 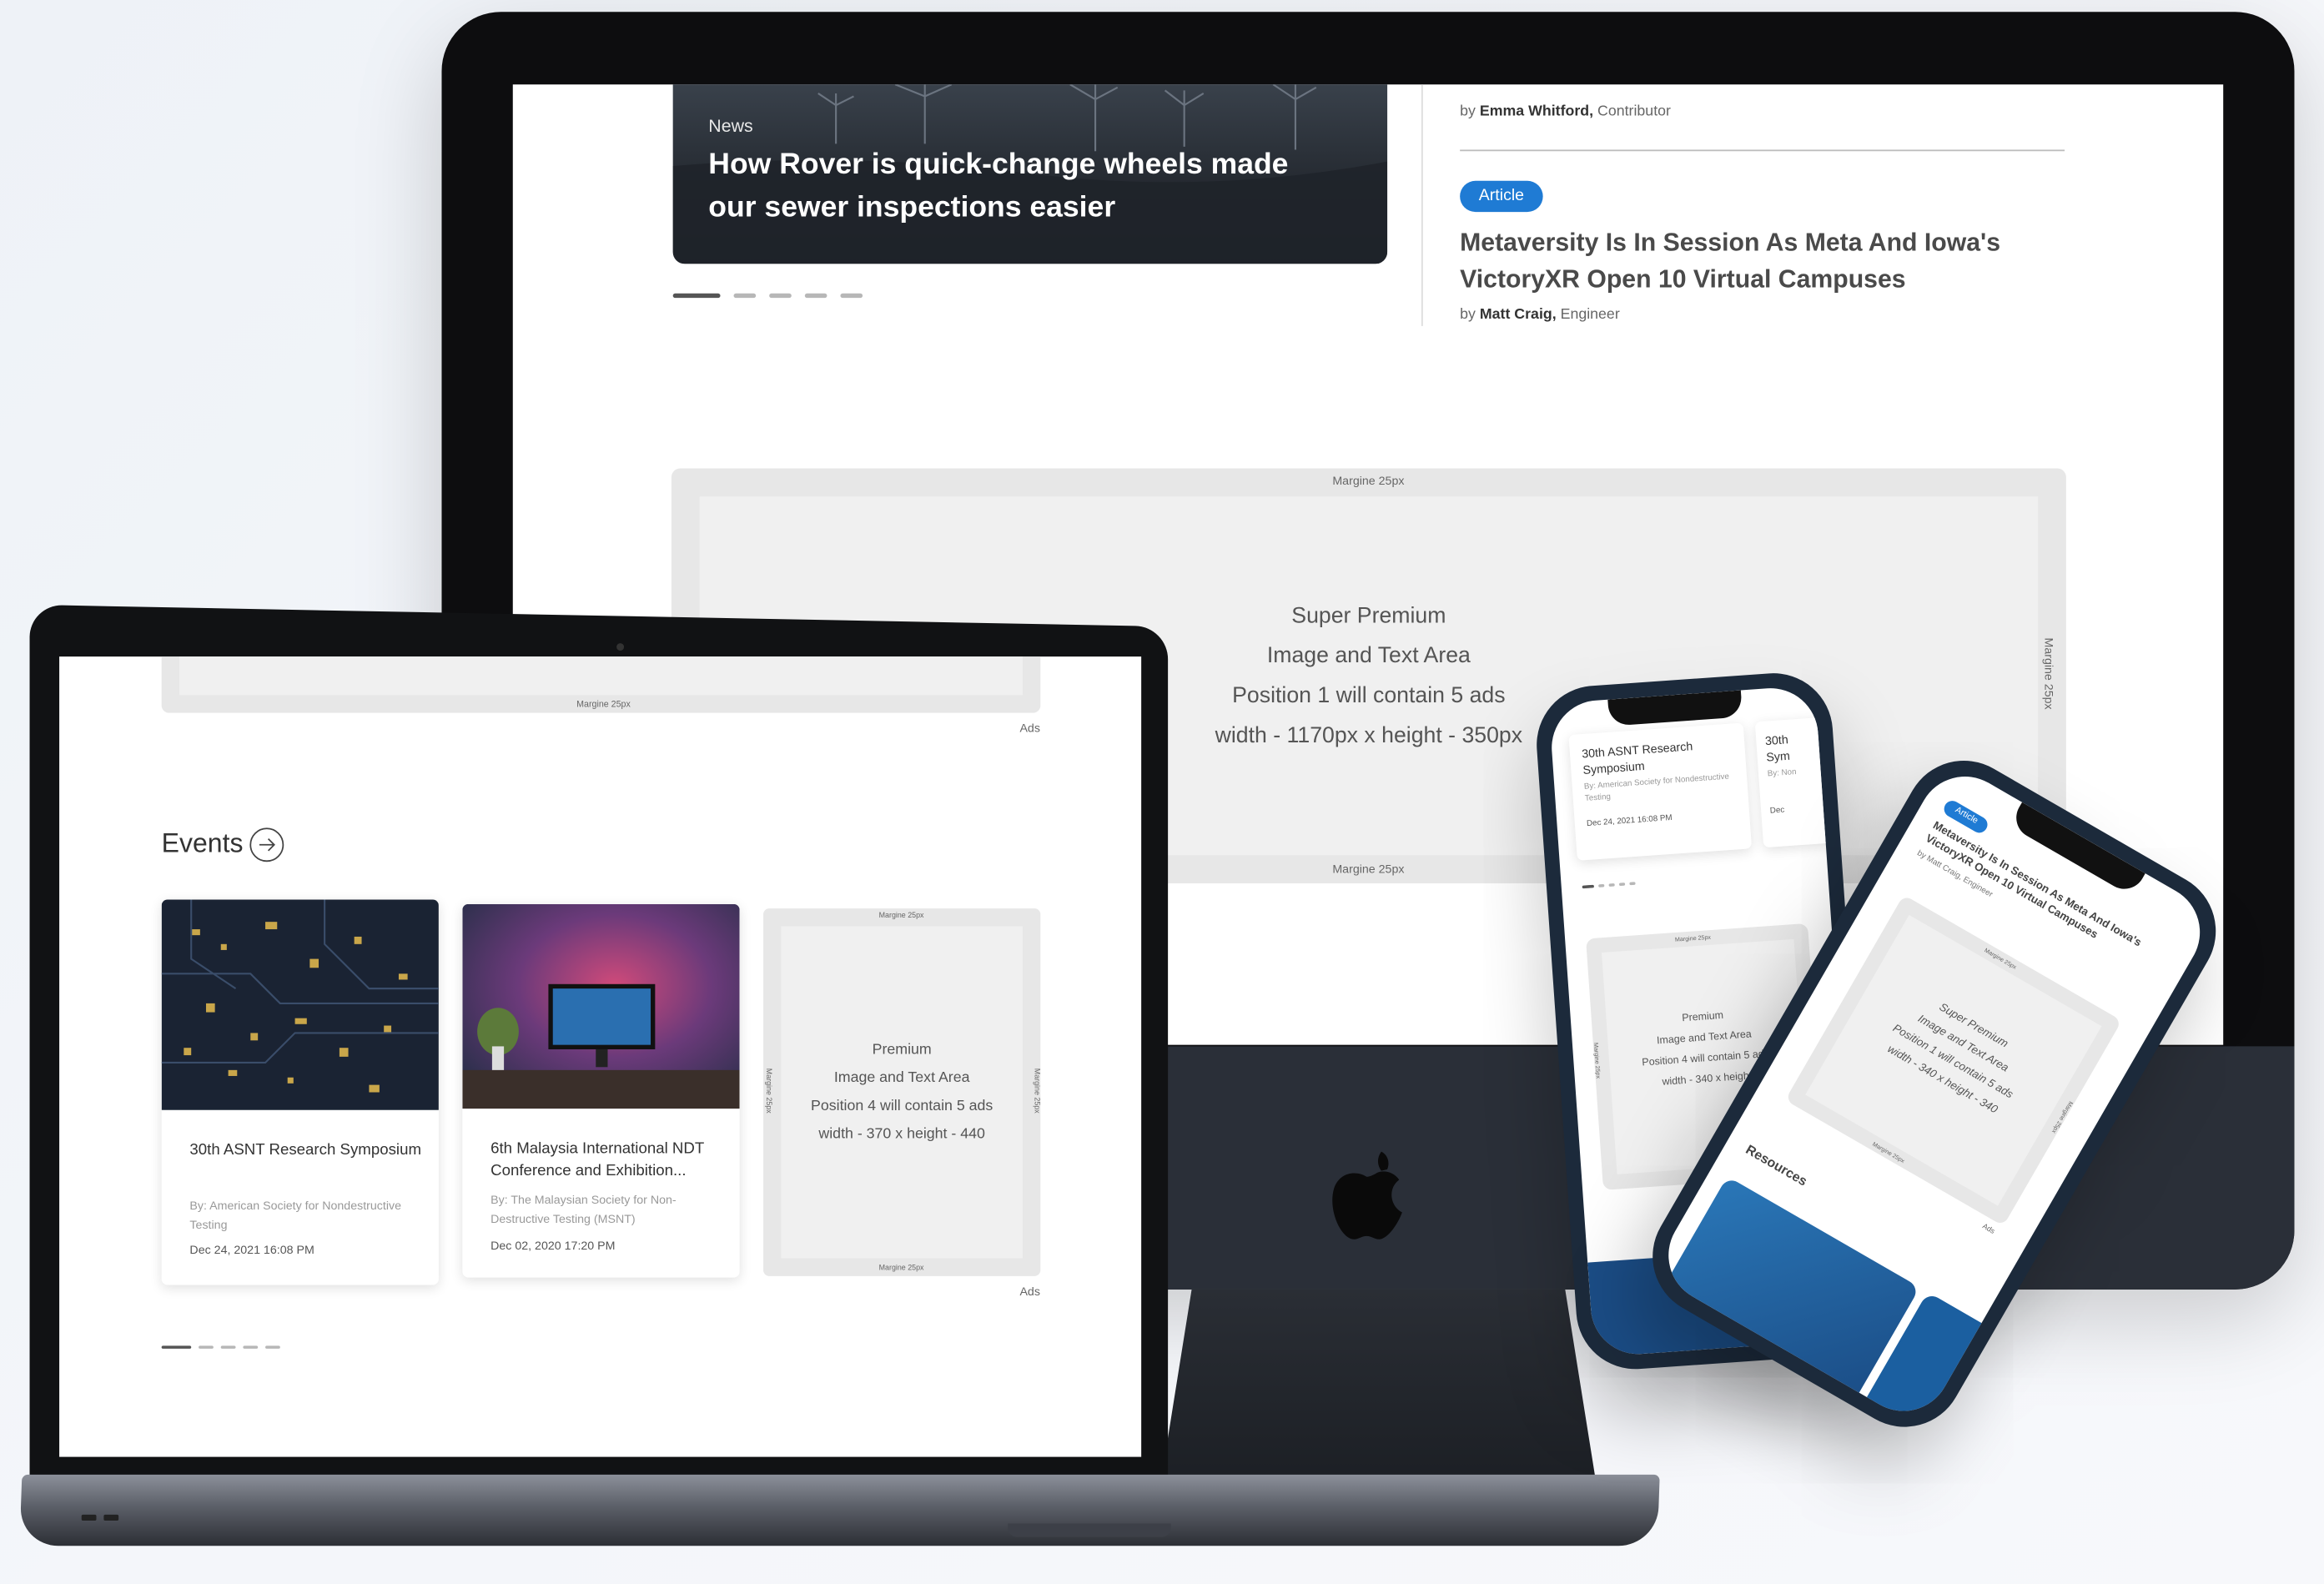 I want to click on resource-card, so click(x=1790, y=1289).